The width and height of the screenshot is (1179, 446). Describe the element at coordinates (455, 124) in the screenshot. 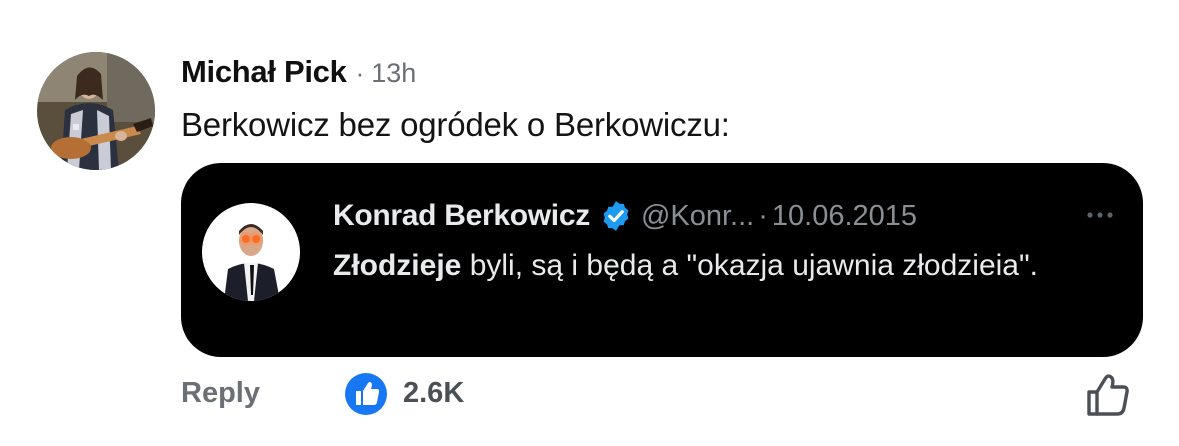

I see `comment-text: Berkowicz bez ogródek o Berkowiczu:` at that location.